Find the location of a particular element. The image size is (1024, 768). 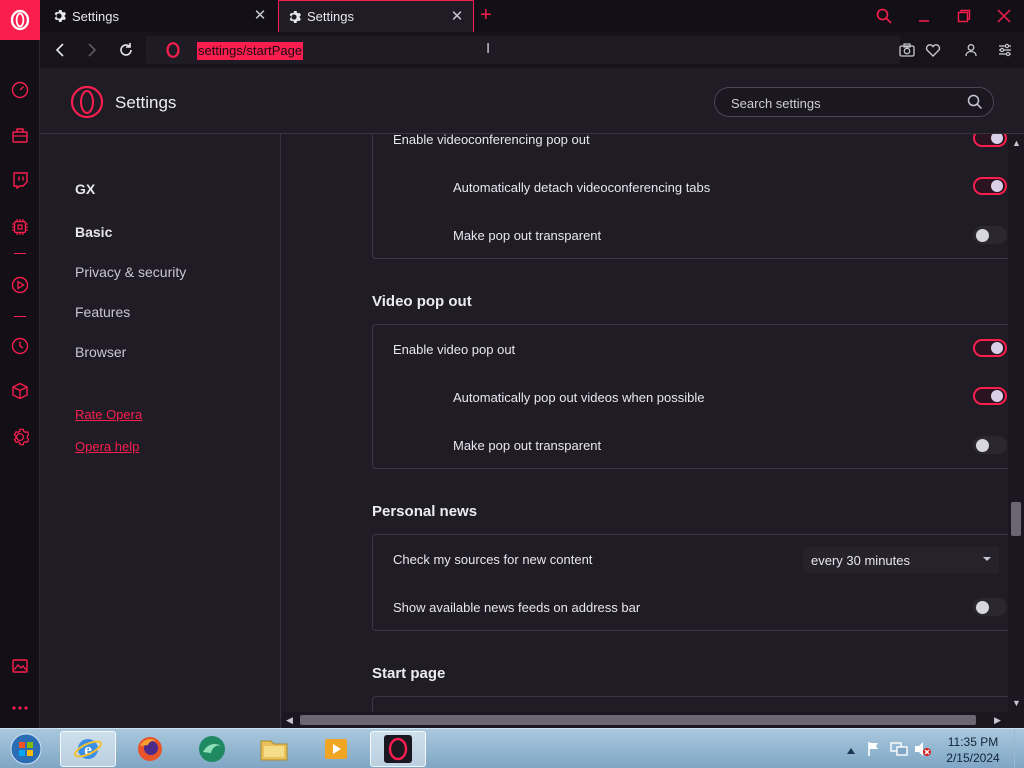

opera-help-link: Opera help is located at coordinates (107, 446).